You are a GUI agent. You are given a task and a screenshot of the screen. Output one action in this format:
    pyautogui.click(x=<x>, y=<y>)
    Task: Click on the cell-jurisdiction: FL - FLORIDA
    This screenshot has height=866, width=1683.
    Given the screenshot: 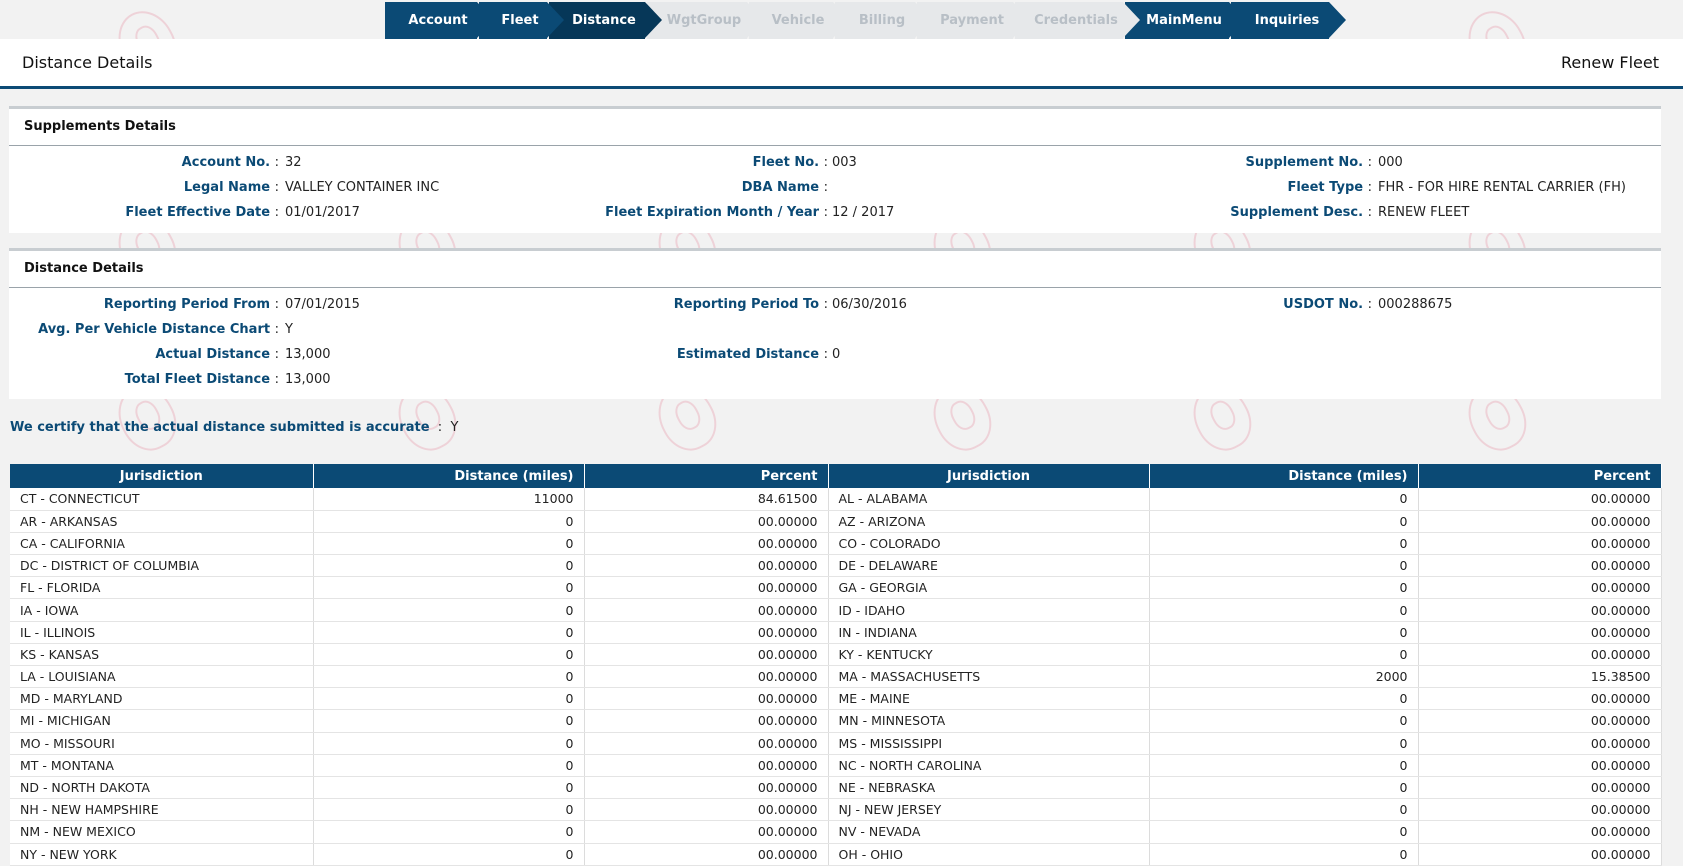 What is the action you would take?
    pyautogui.click(x=162, y=588)
    